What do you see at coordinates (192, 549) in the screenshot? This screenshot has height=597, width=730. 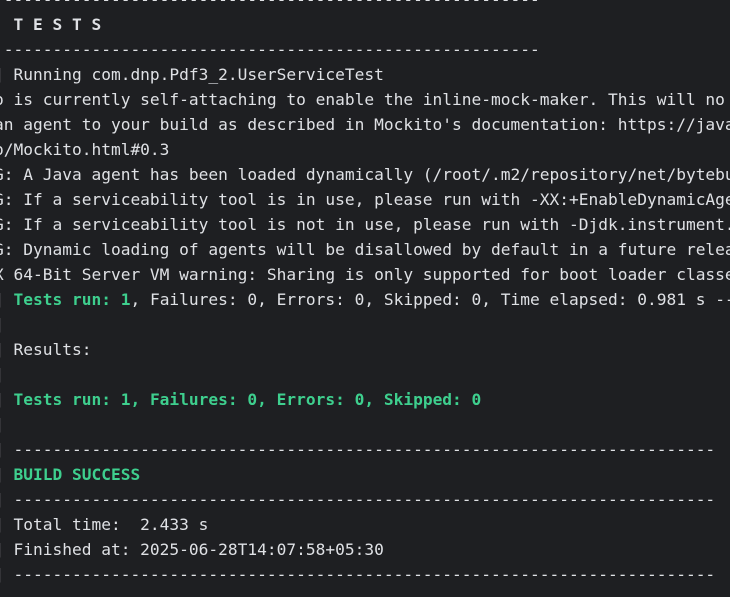 I see `log-text: ] Finished at: 2025-06-28T14:07:58+05:30` at bounding box center [192, 549].